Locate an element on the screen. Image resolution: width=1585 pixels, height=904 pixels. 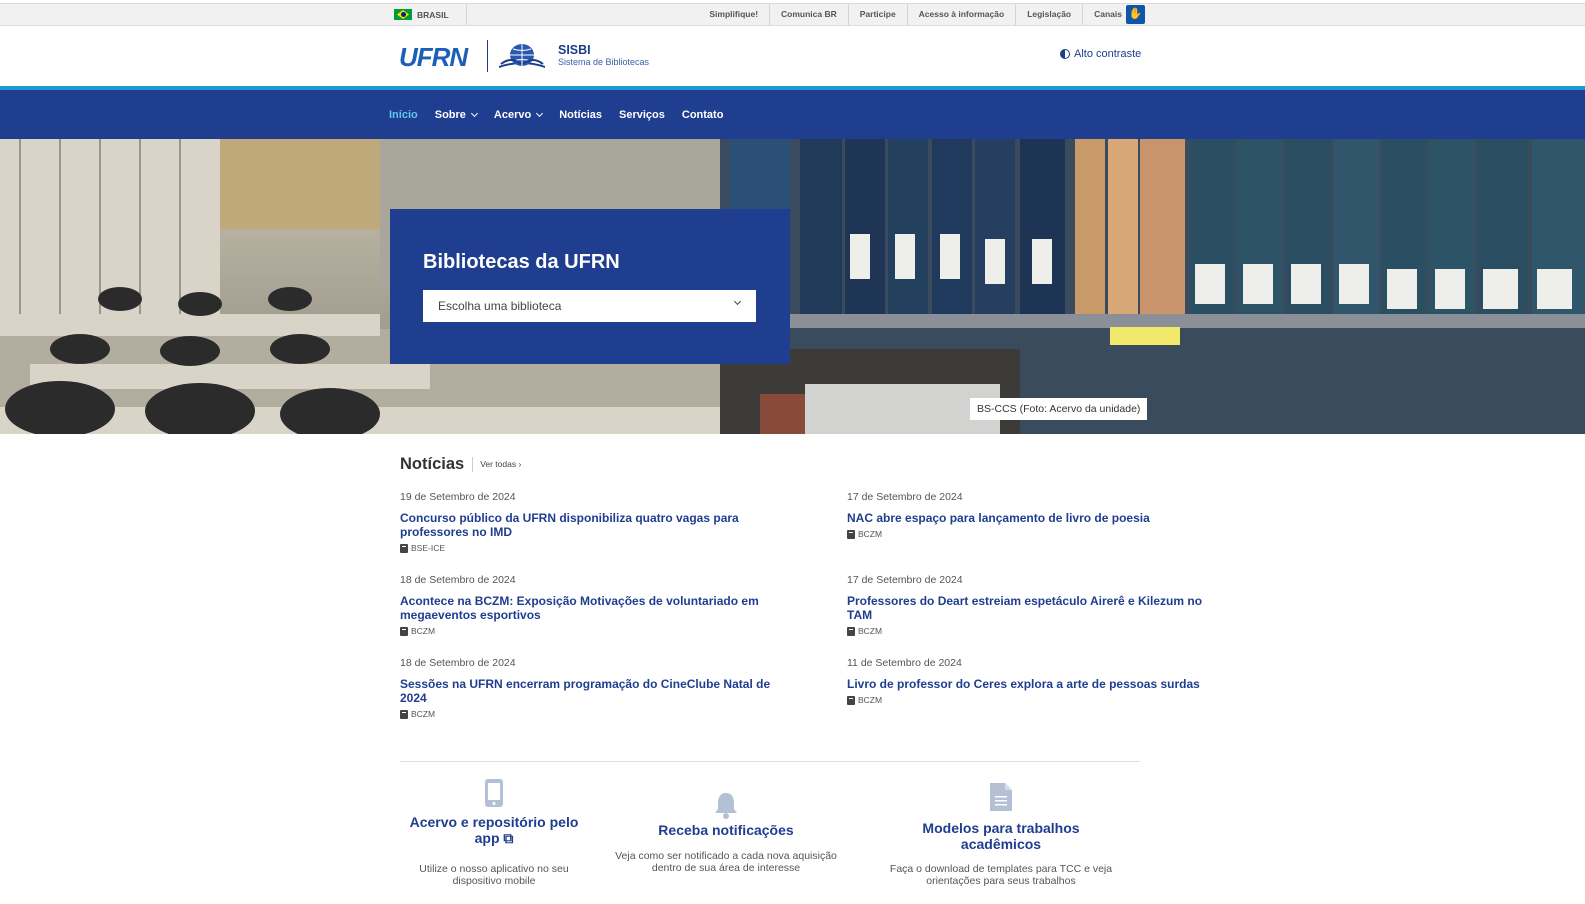
nav-item-noticias: Notícias is located at coordinates (580, 115).